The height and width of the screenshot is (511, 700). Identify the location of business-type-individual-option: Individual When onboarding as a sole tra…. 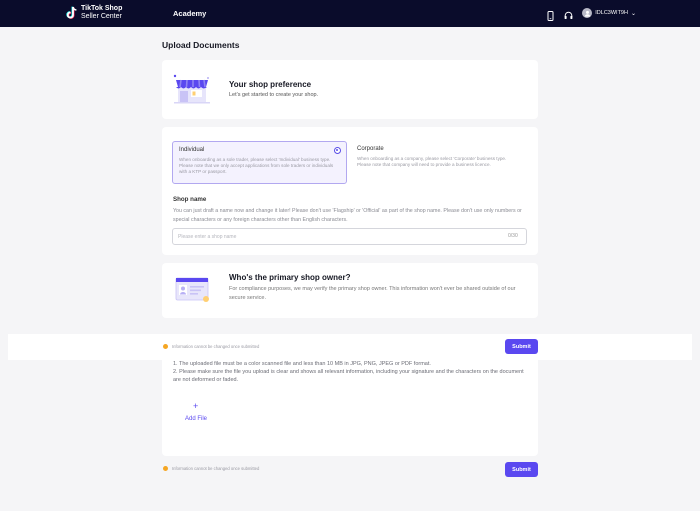
(259, 162).